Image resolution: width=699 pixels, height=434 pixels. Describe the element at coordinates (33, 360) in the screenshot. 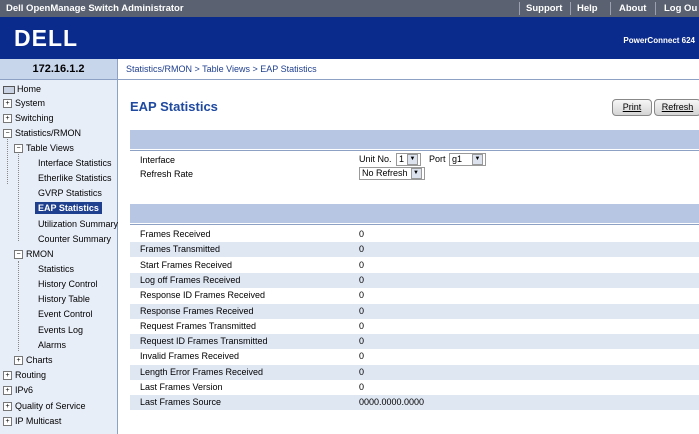

I see `nav-charts: + Charts` at that location.